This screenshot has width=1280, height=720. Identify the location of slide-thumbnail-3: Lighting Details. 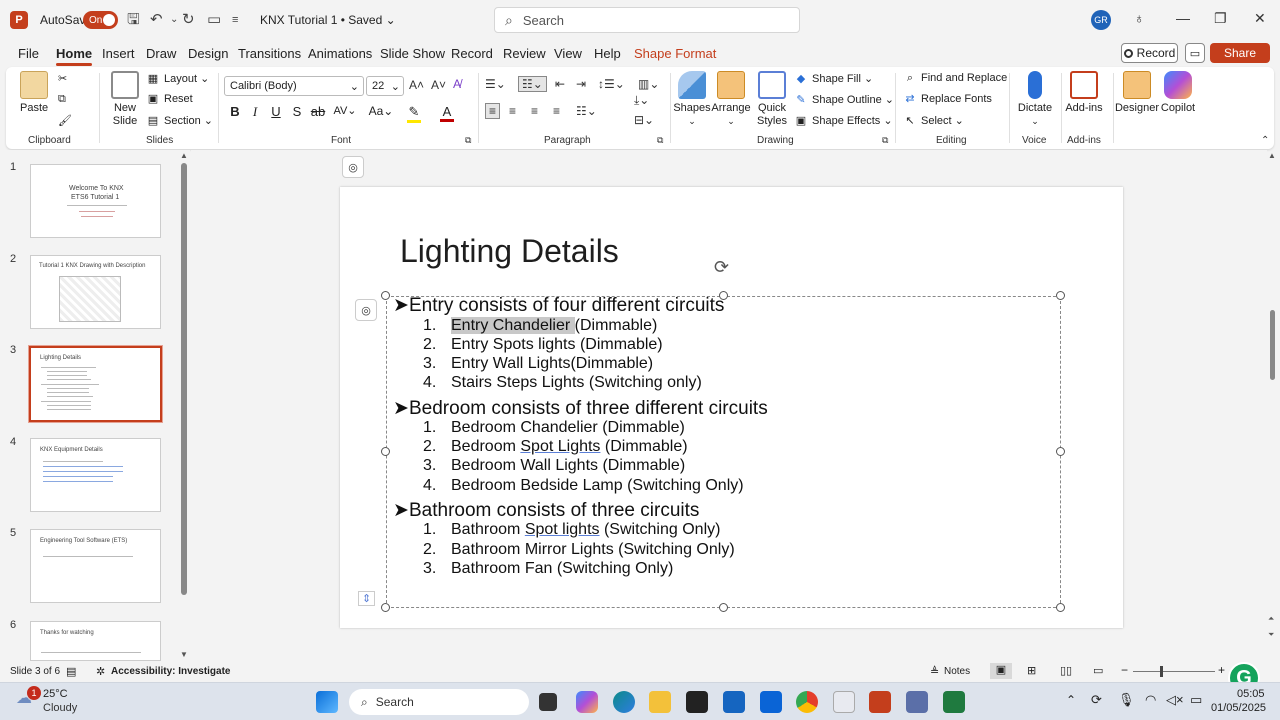
(95, 384).